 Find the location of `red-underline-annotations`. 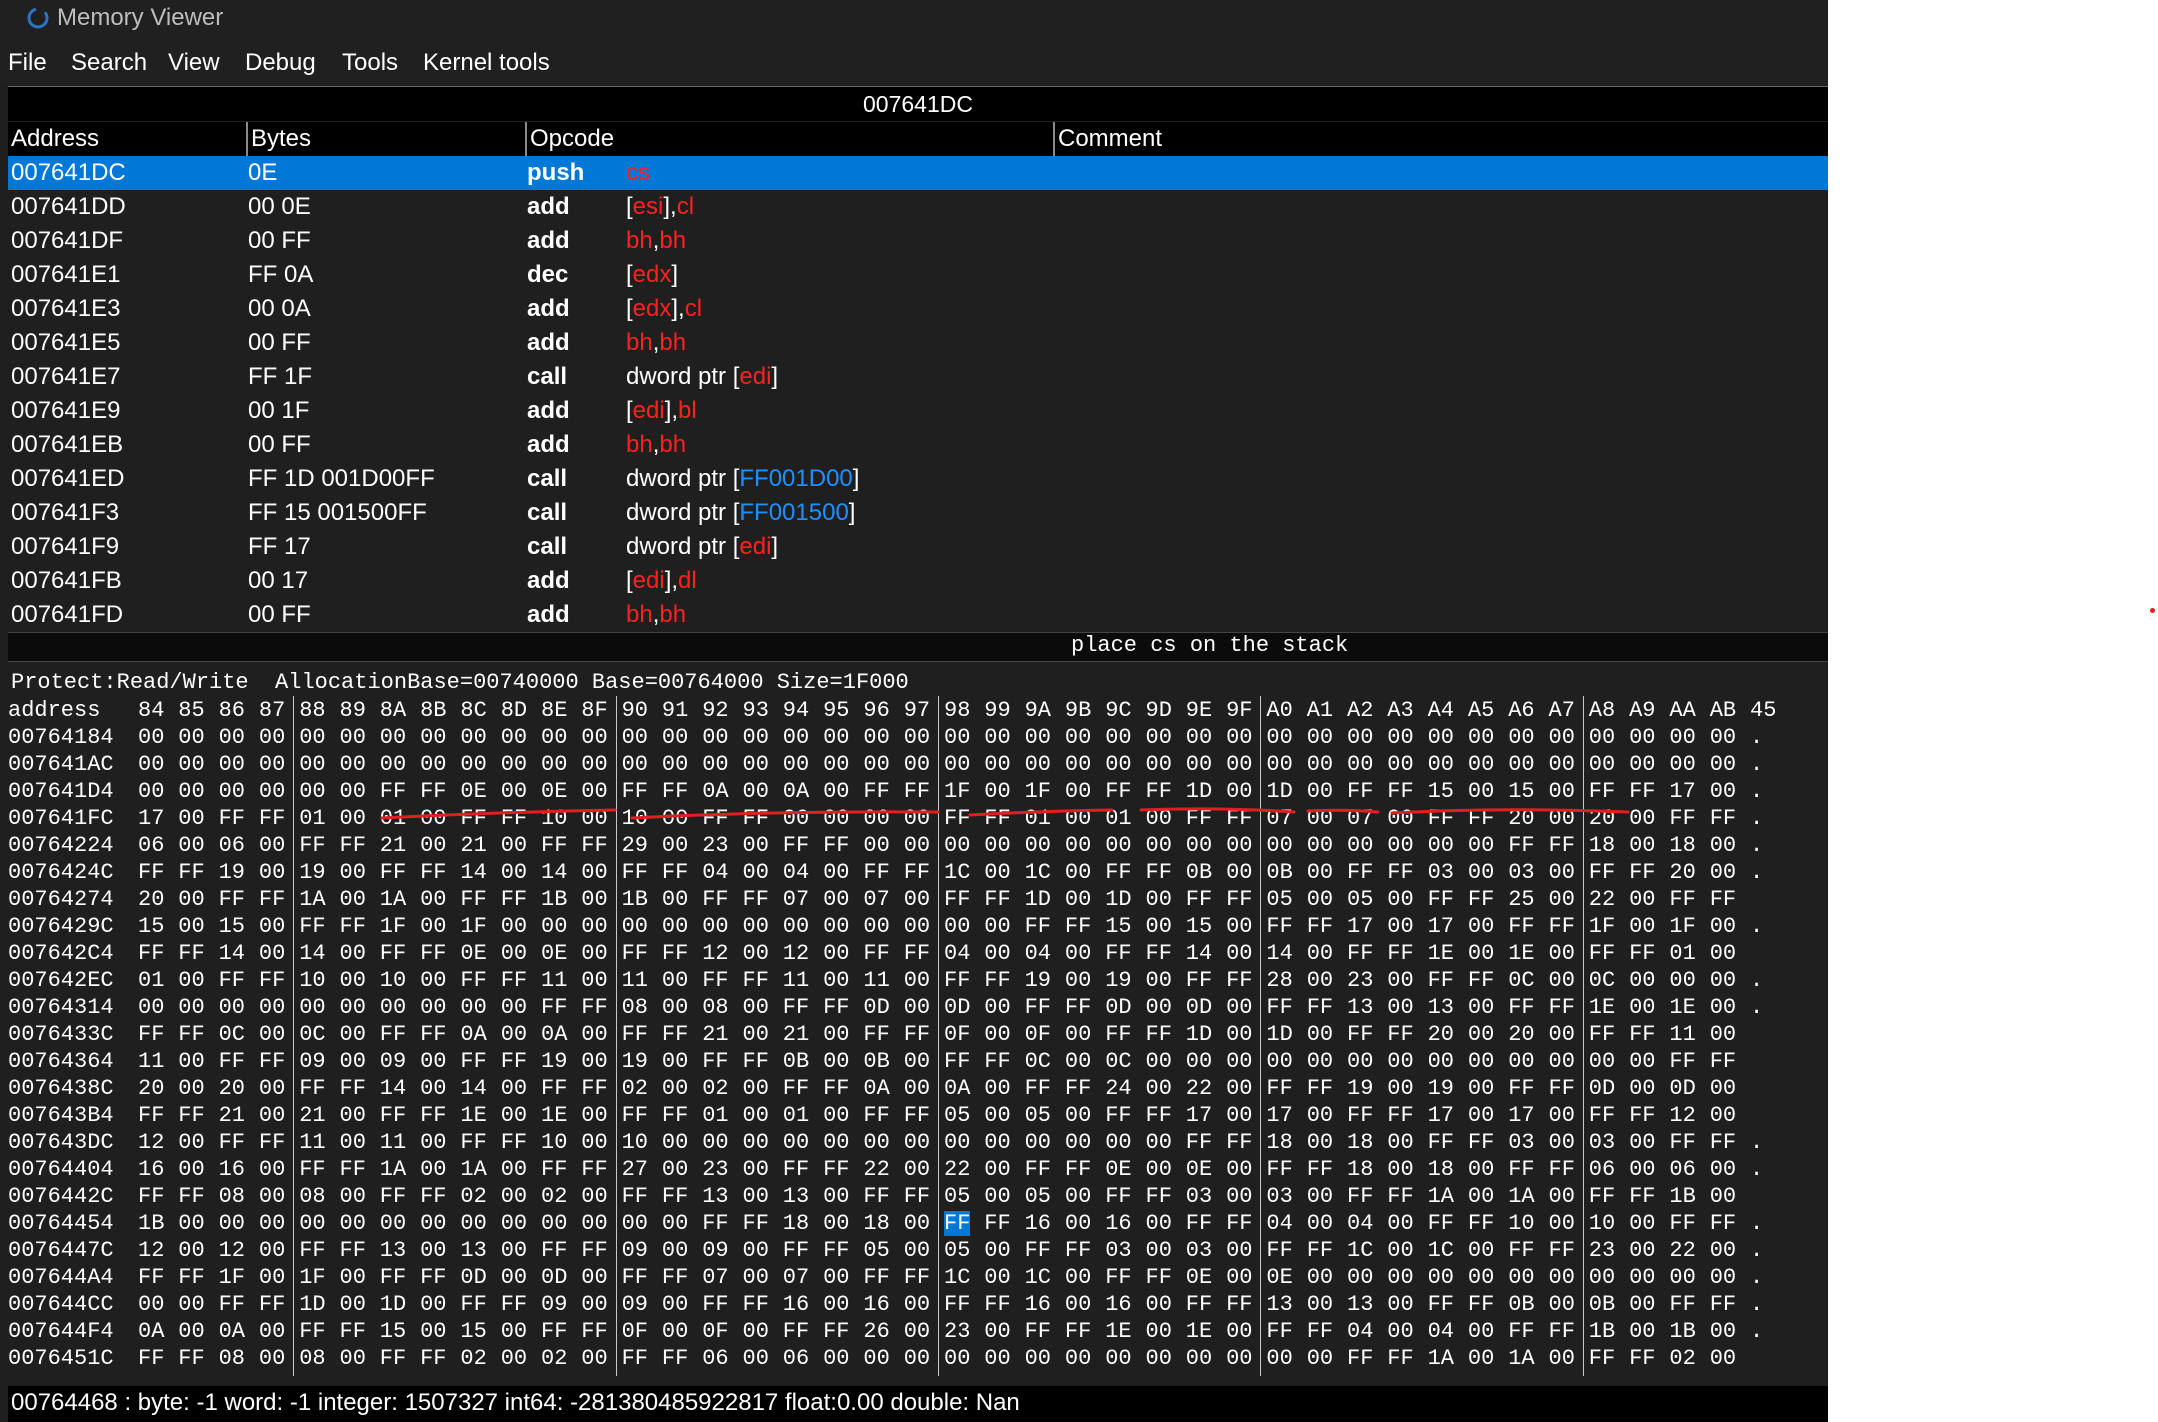

red-underline-annotations is located at coordinates (1005, 813).